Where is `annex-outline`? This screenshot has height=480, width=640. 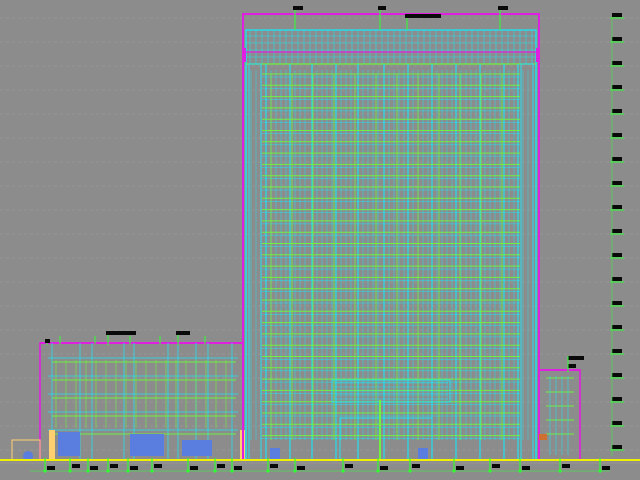
annex-outline is located at coordinates (559, 415).